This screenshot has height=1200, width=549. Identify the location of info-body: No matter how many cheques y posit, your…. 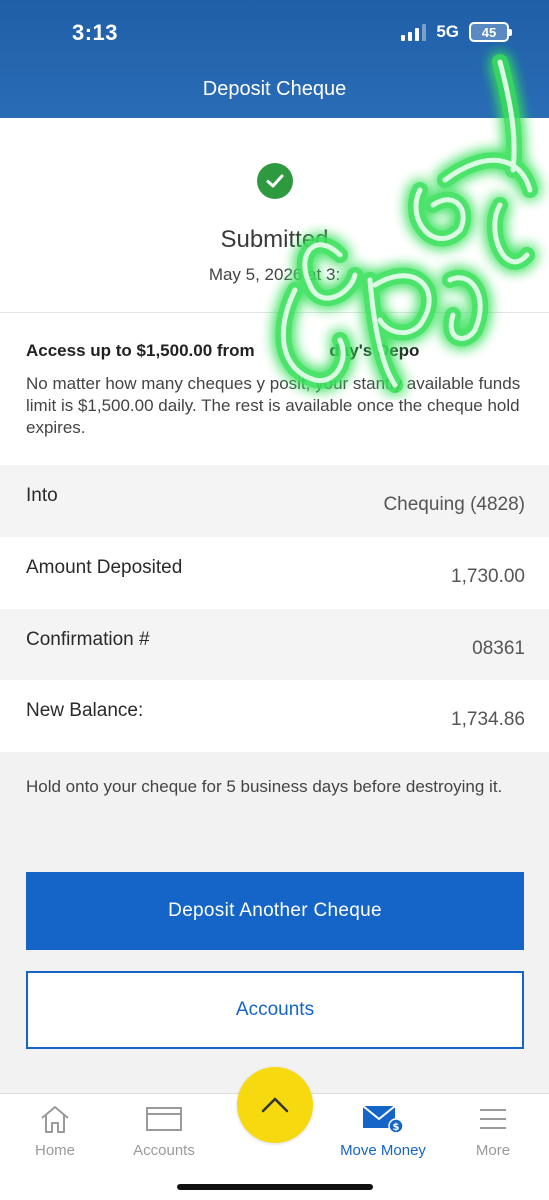
(273, 405).